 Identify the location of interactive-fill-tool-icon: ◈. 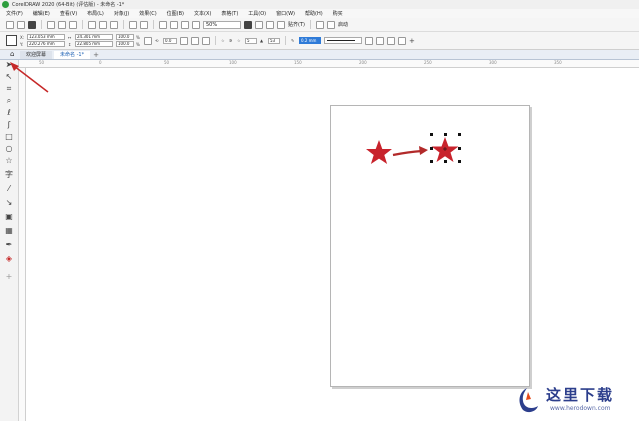
(9, 259).